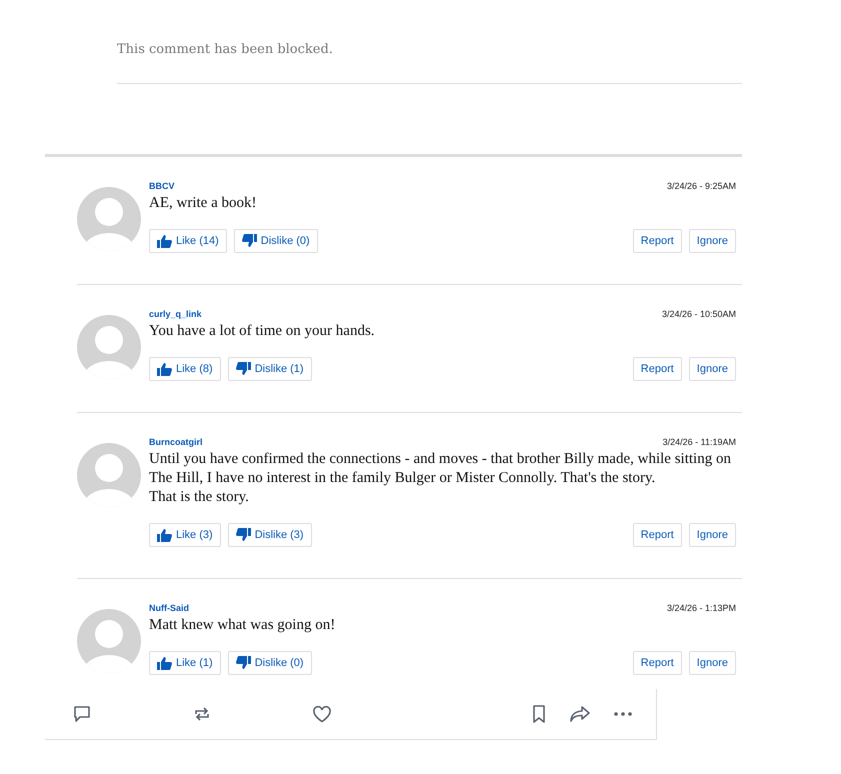  What do you see at coordinates (185, 663) in the screenshot?
I see `like-button: Like (1)` at bounding box center [185, 663].